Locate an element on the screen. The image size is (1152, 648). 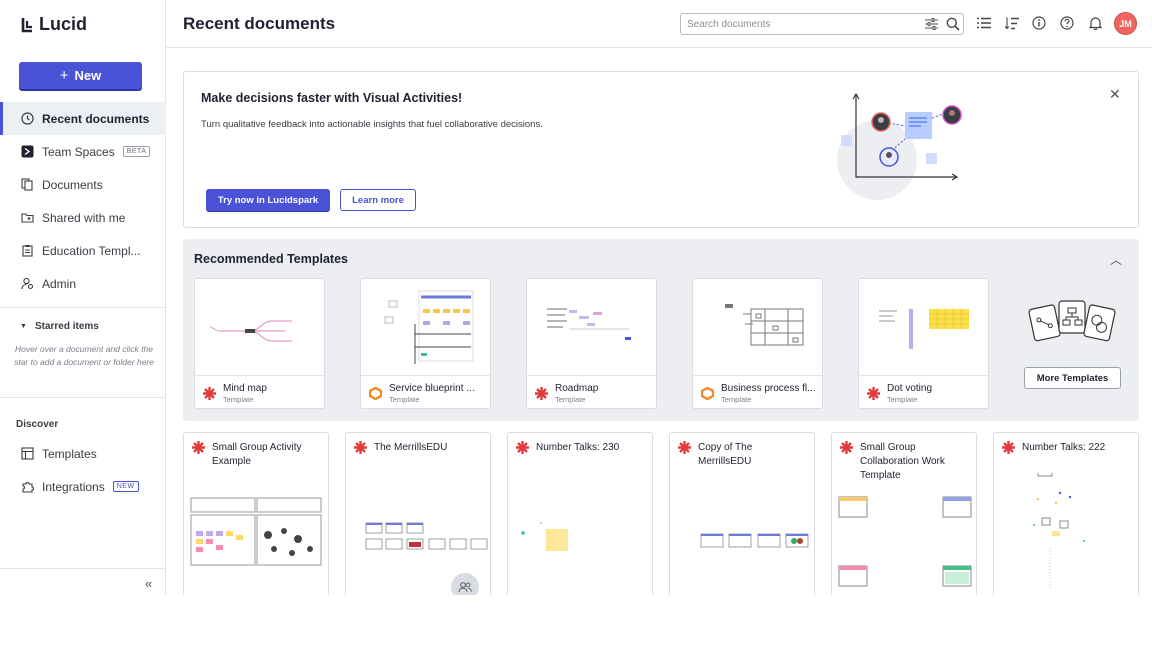
template-card-roadmap: Roadmap Template is located at coordinates (591, 343).